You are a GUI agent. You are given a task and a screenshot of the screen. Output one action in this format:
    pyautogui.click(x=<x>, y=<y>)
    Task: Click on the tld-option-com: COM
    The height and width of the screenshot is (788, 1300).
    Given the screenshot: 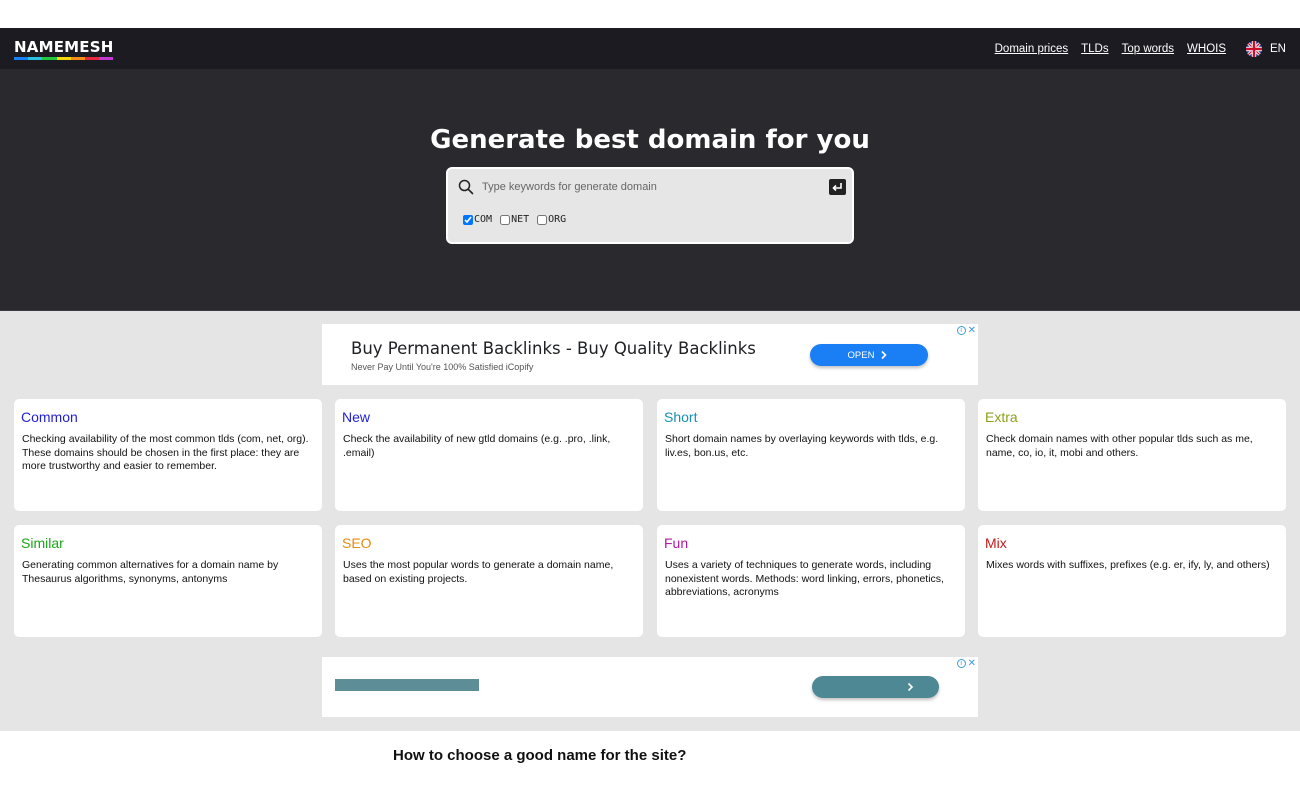 What is the action you would take?
    pyautogui.click(x=477, y=219)
    